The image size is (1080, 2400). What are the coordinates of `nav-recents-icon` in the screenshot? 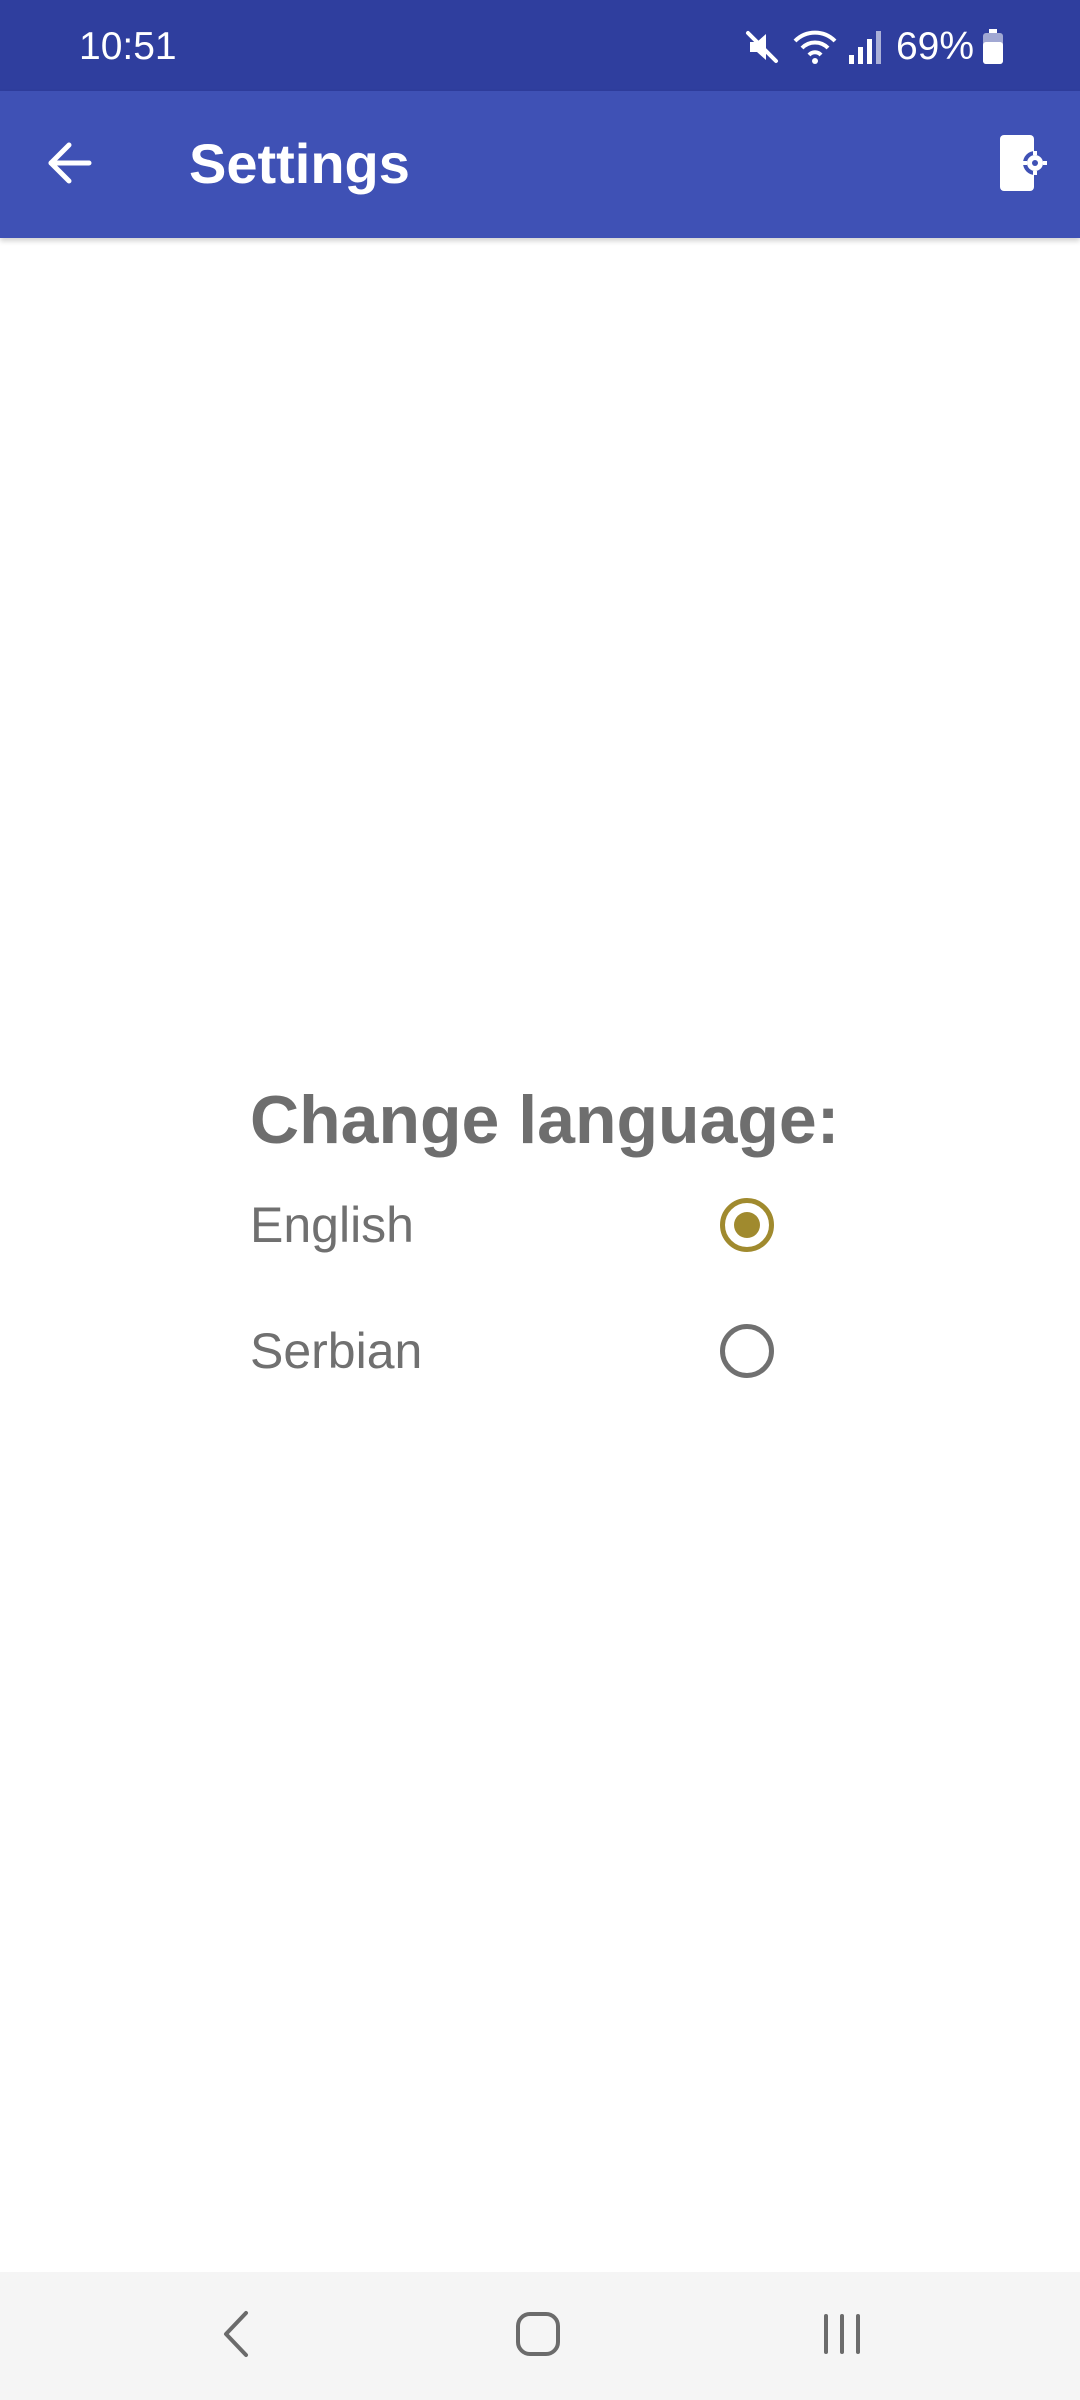 It's located at (842, 2336).